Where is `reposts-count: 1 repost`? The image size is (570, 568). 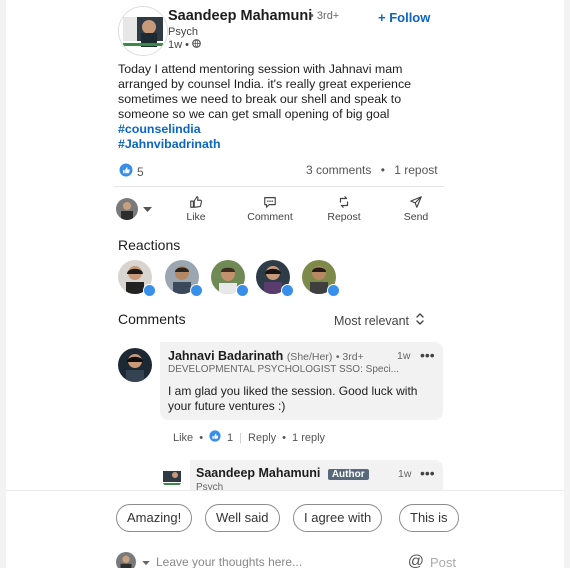 reposts-count: 1 repost is located at coordinates (415, 170).